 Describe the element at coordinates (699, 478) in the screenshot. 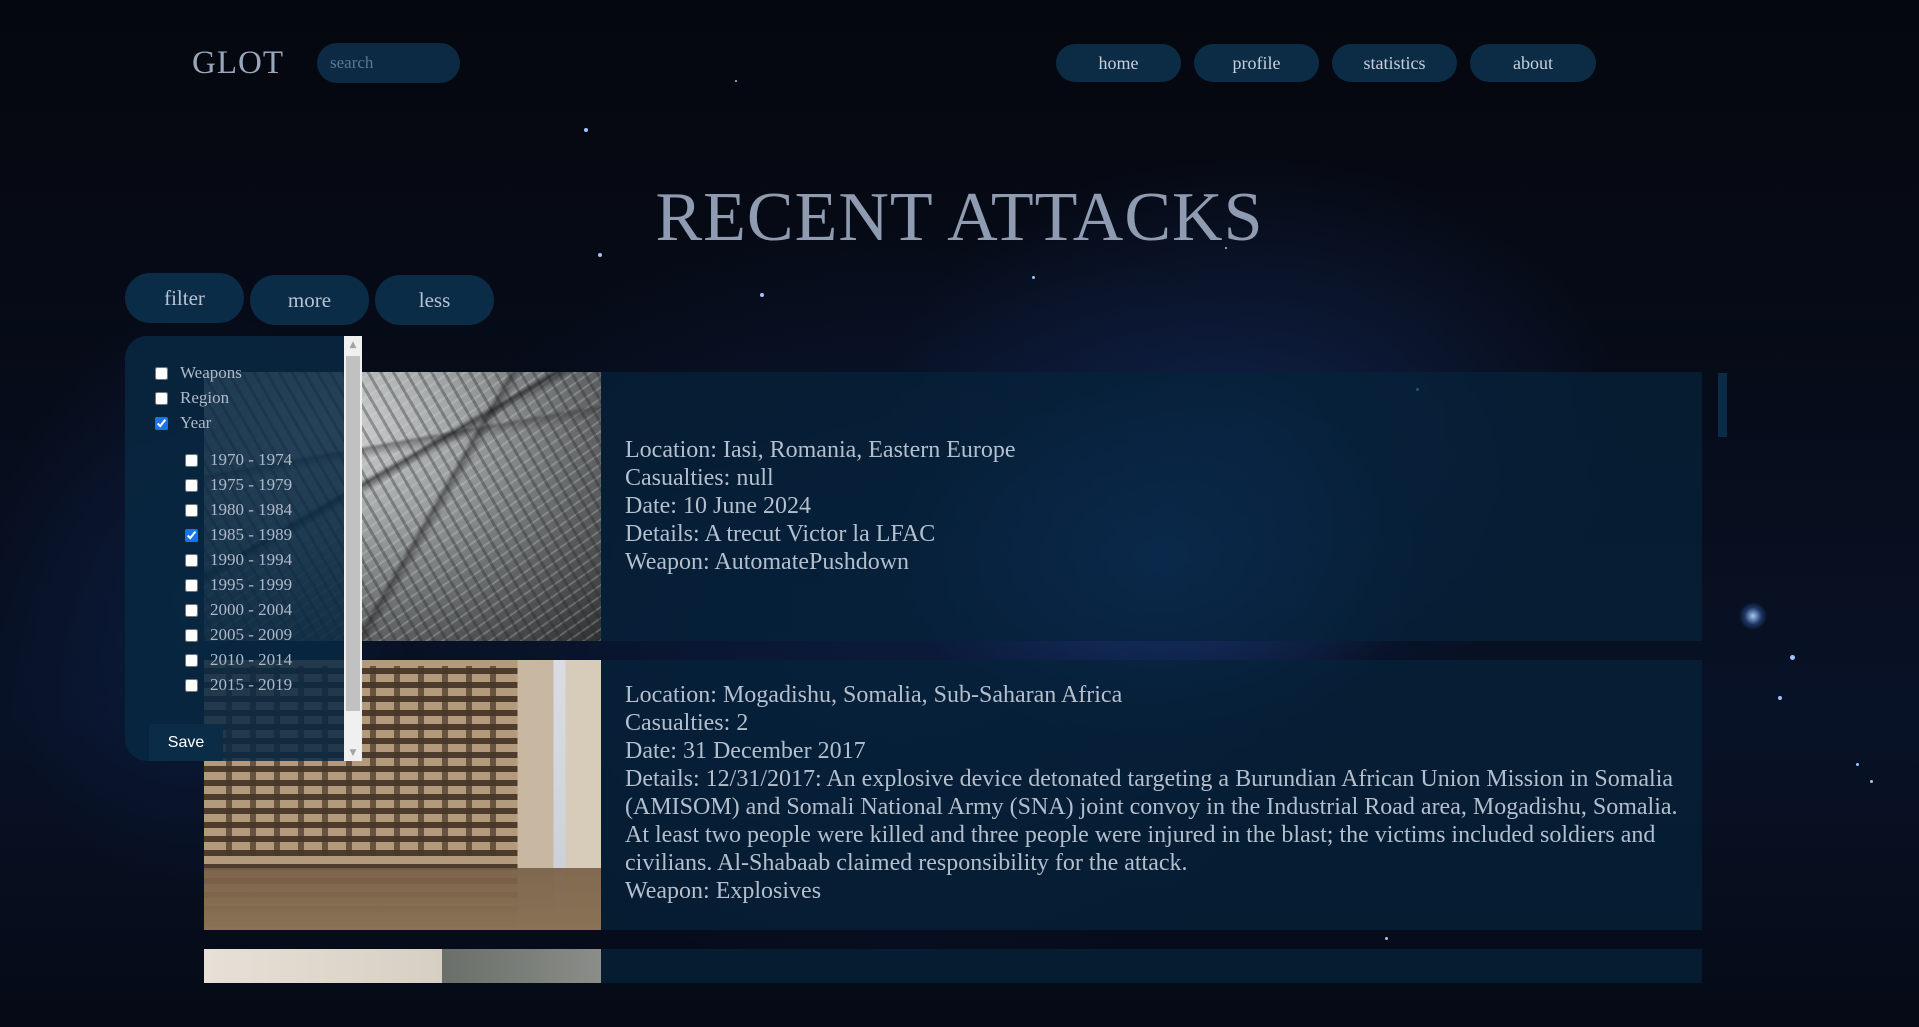

I see `attack-casualties: Casualties: null` at that location.